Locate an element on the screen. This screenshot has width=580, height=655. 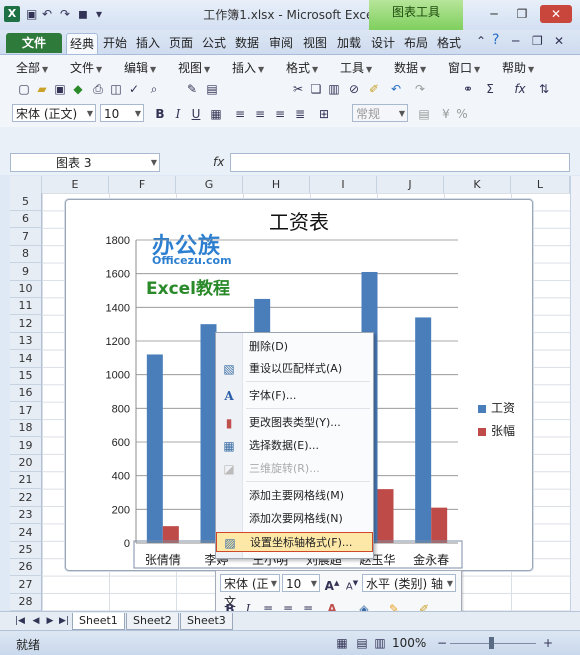
row-header-cell: 15 is located at coordinates (26, 376).